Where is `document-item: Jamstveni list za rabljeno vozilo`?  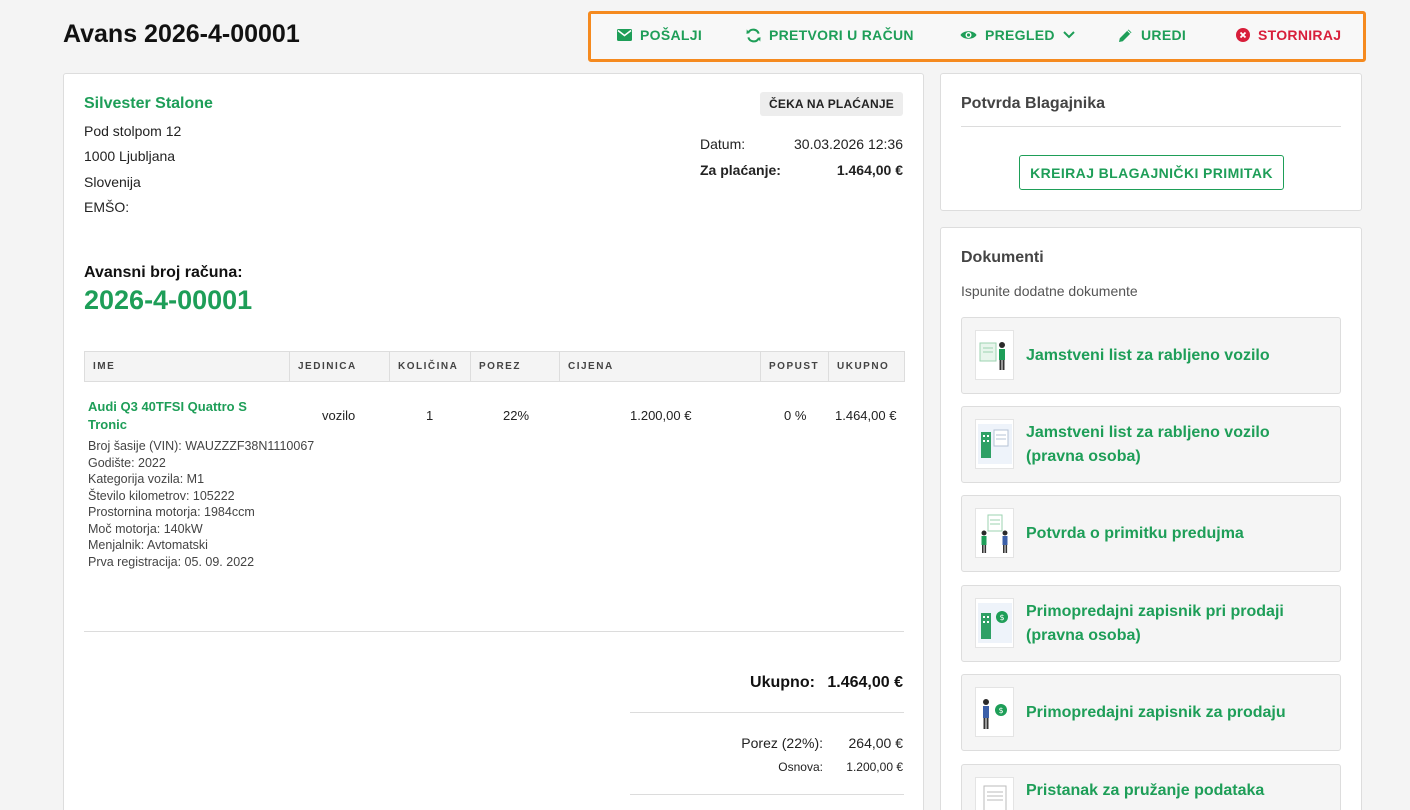 document-item: Jamstveni list za rabljeno vozilo is located at coordinates (1151, 355).